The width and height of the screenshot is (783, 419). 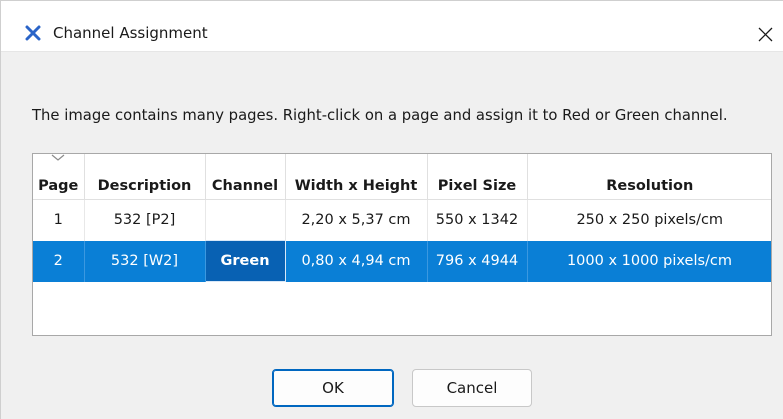 I want to click on cancel-button: Cancel, so click(x=472, y=388).